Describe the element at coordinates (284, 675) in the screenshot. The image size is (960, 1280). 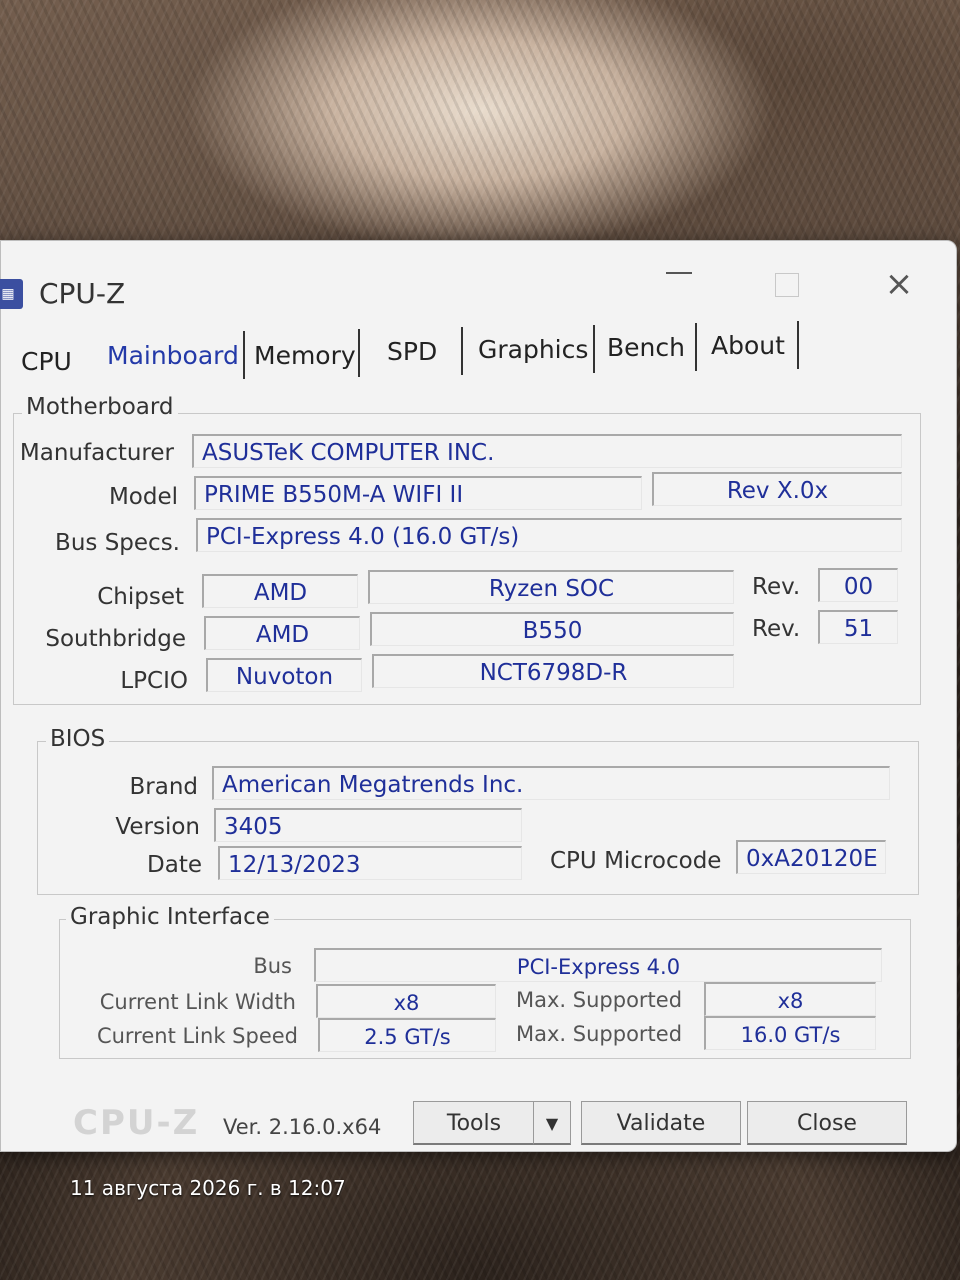
I see `lpcio-vendor-value: Nuvoton` at that location.